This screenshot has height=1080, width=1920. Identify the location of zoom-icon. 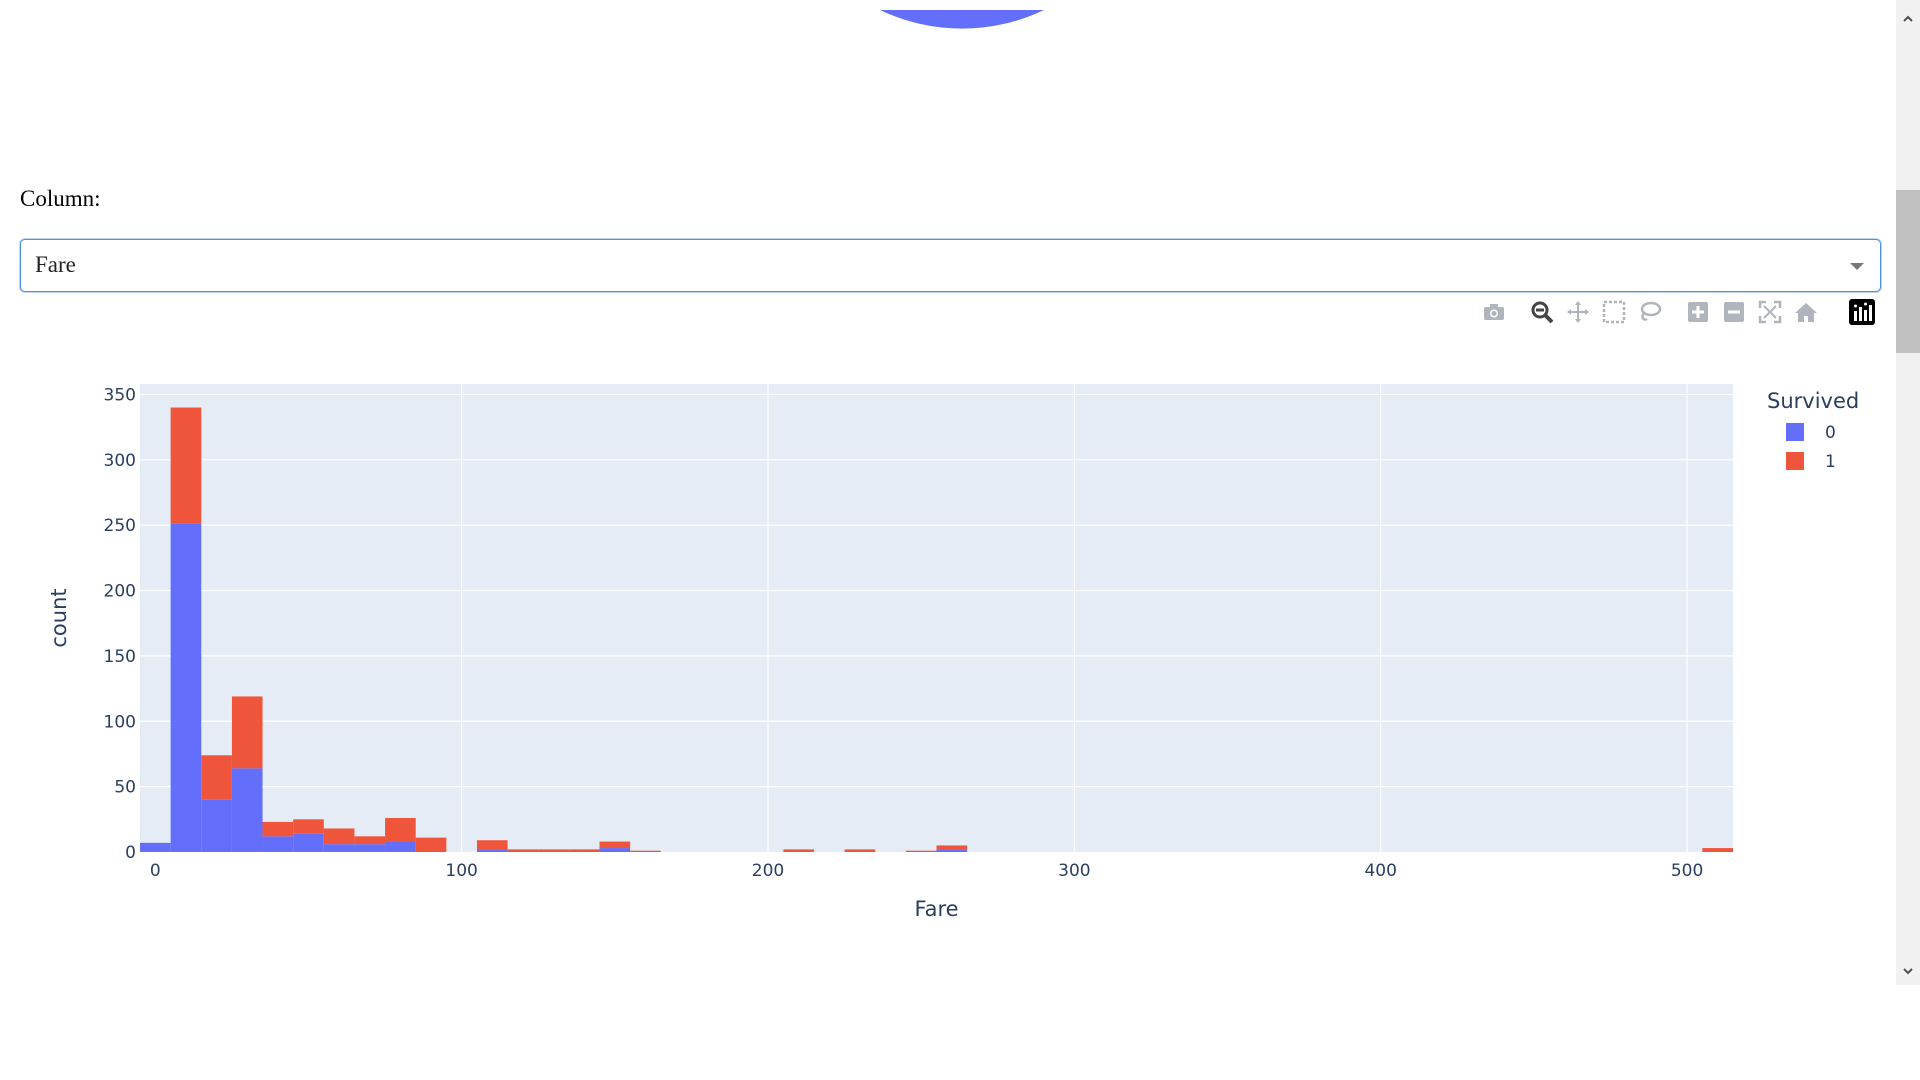
(1542, 312).